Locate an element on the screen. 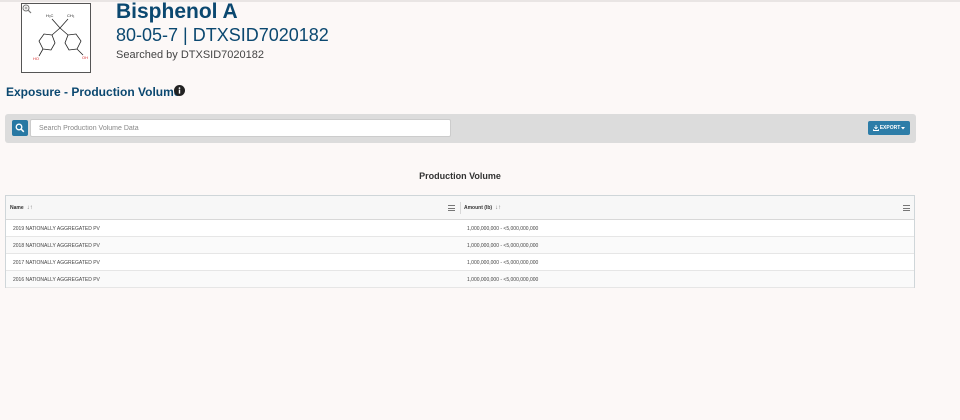  cell-name: 2019 NATIONALLY AGGREGATED PV is located at coordinates (56, 228).